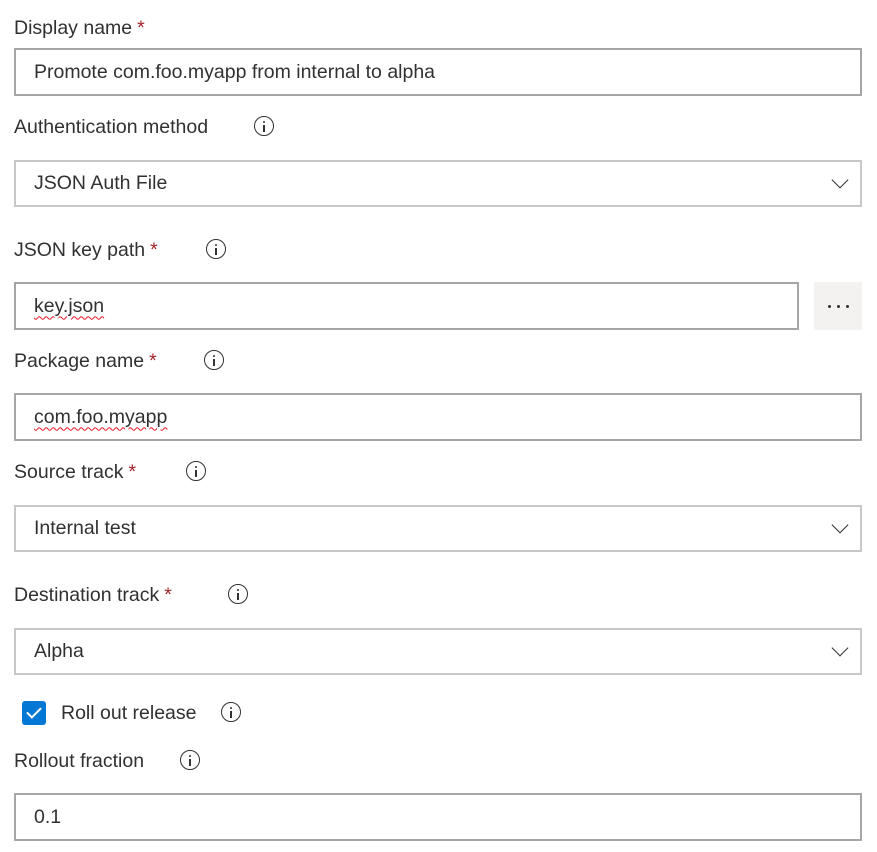 Image resolution: width=877 pixels, height=852 pixels. Describe the element at coordinates (438, 817) in the screenshot. I see `rollout-fraction-input: 0.1` at that location.